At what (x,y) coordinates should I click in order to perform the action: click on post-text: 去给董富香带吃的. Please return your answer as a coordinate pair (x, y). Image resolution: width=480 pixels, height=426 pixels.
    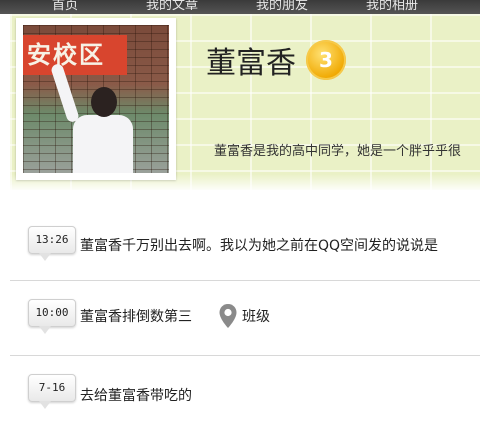
    Looking at the image, I should click on (136, 395).